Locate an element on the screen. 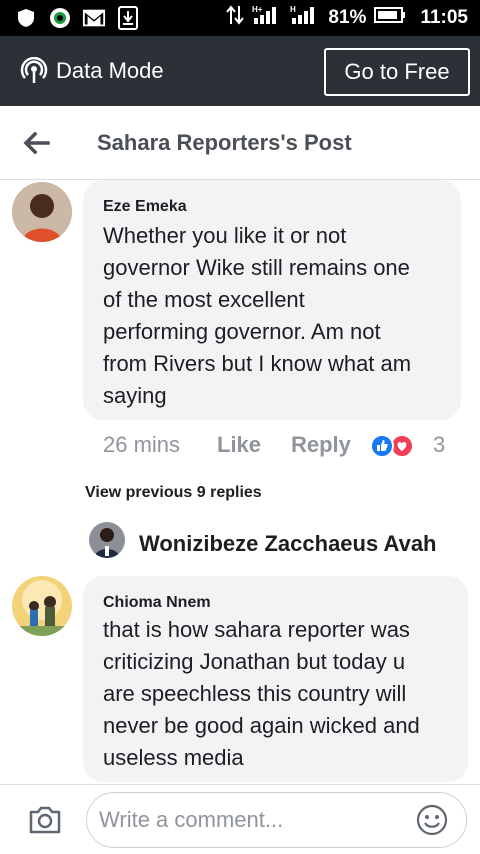 The height and width of the screenshot is (854, 480). camera-icon is located at coordinates (45, 820).